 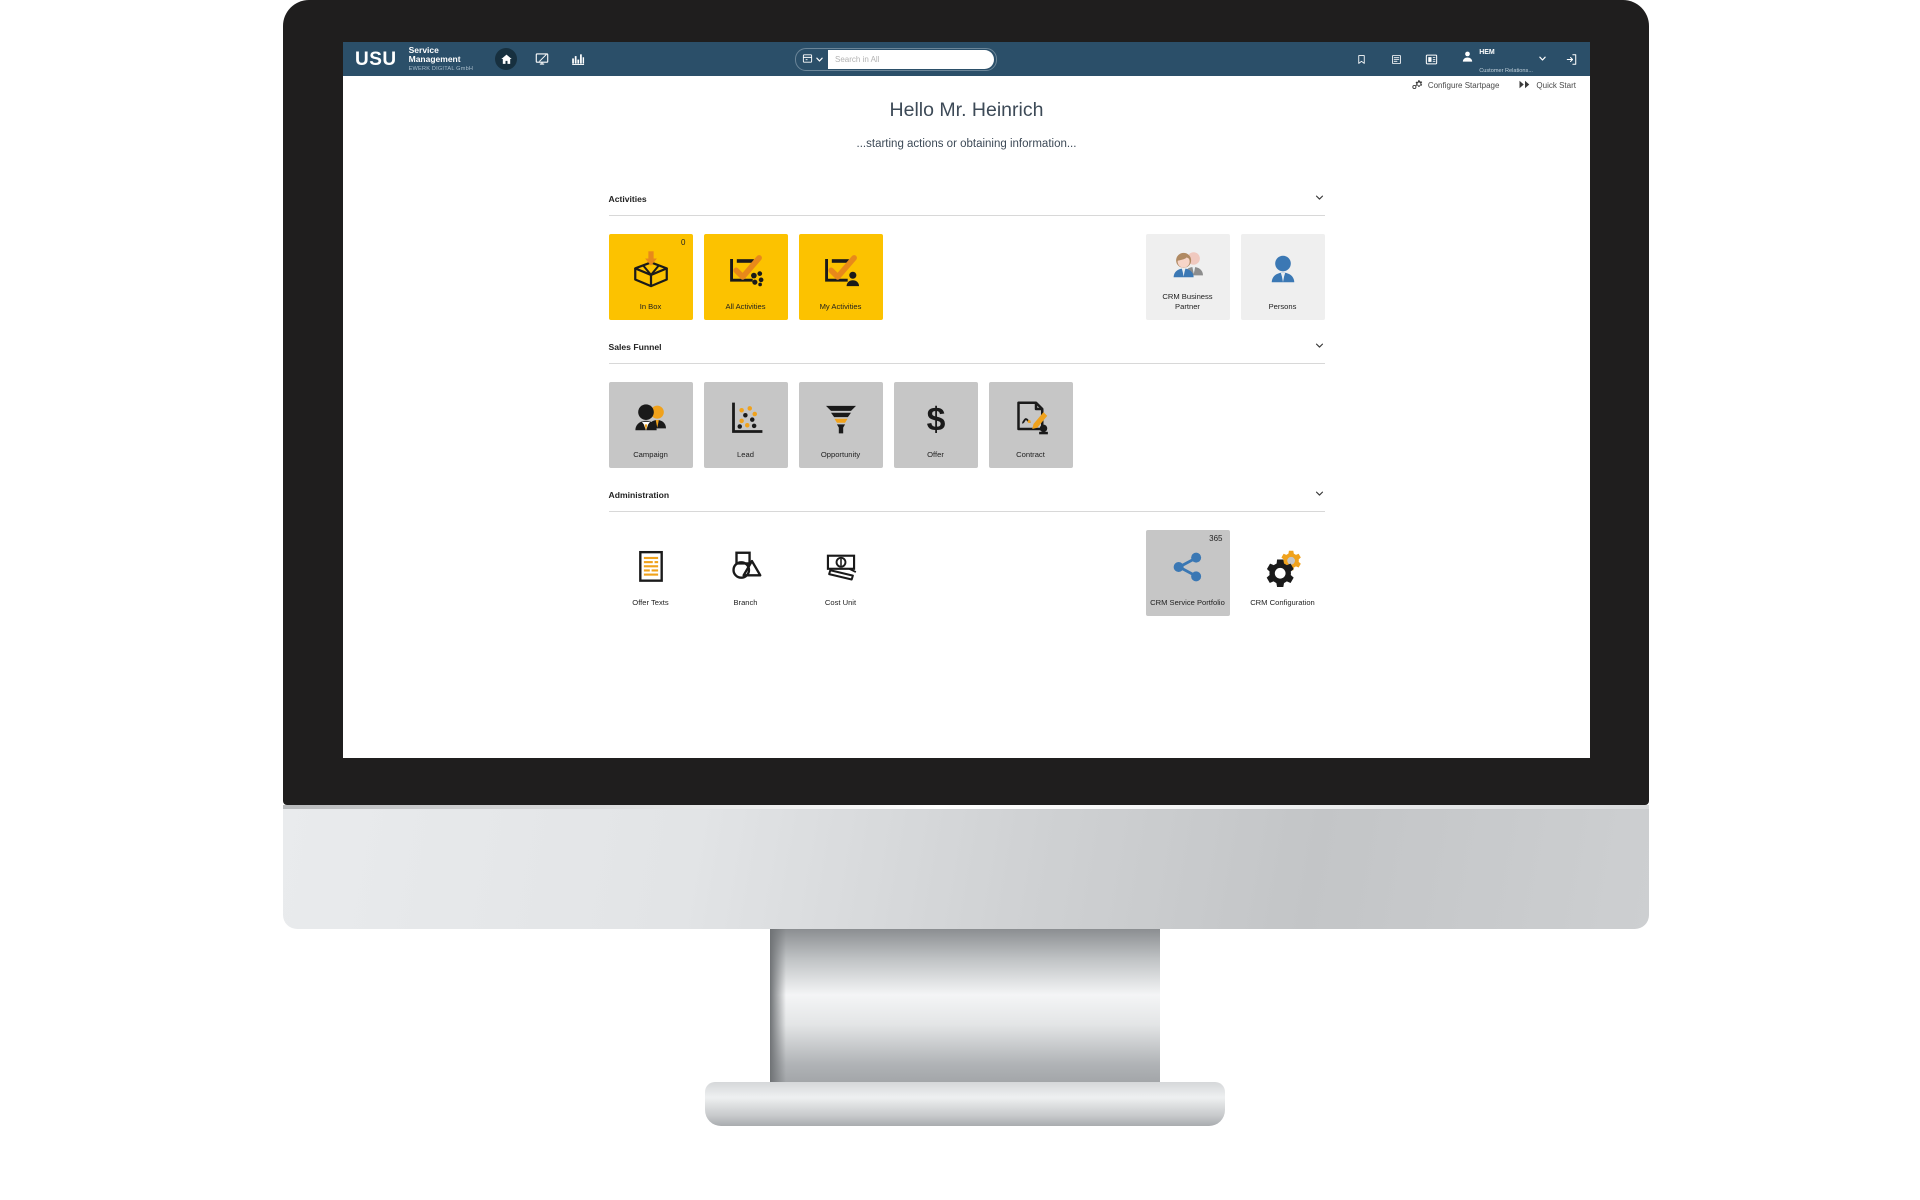 What do you see at coordinates (1283, 564) in the screenshot?
I see `gears-icon` at bounding box center [1283, 564].